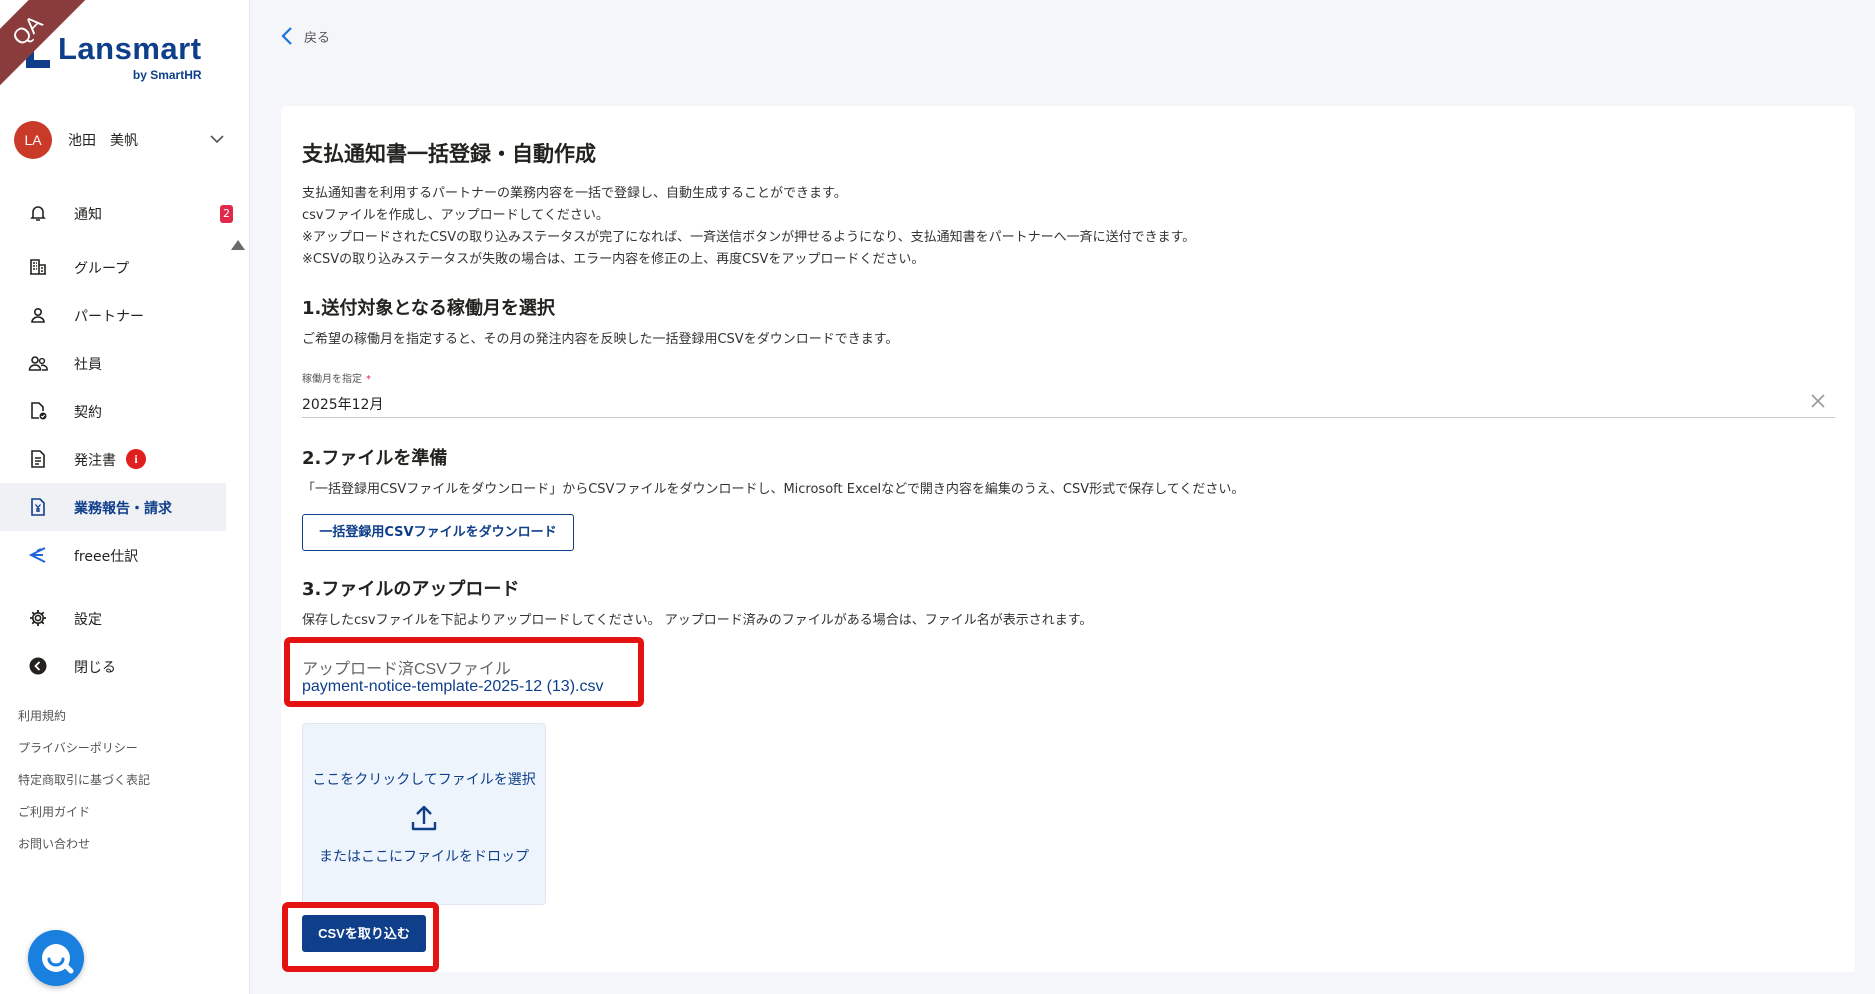  I want to click on nav-label: 社員, so click(88, 365).